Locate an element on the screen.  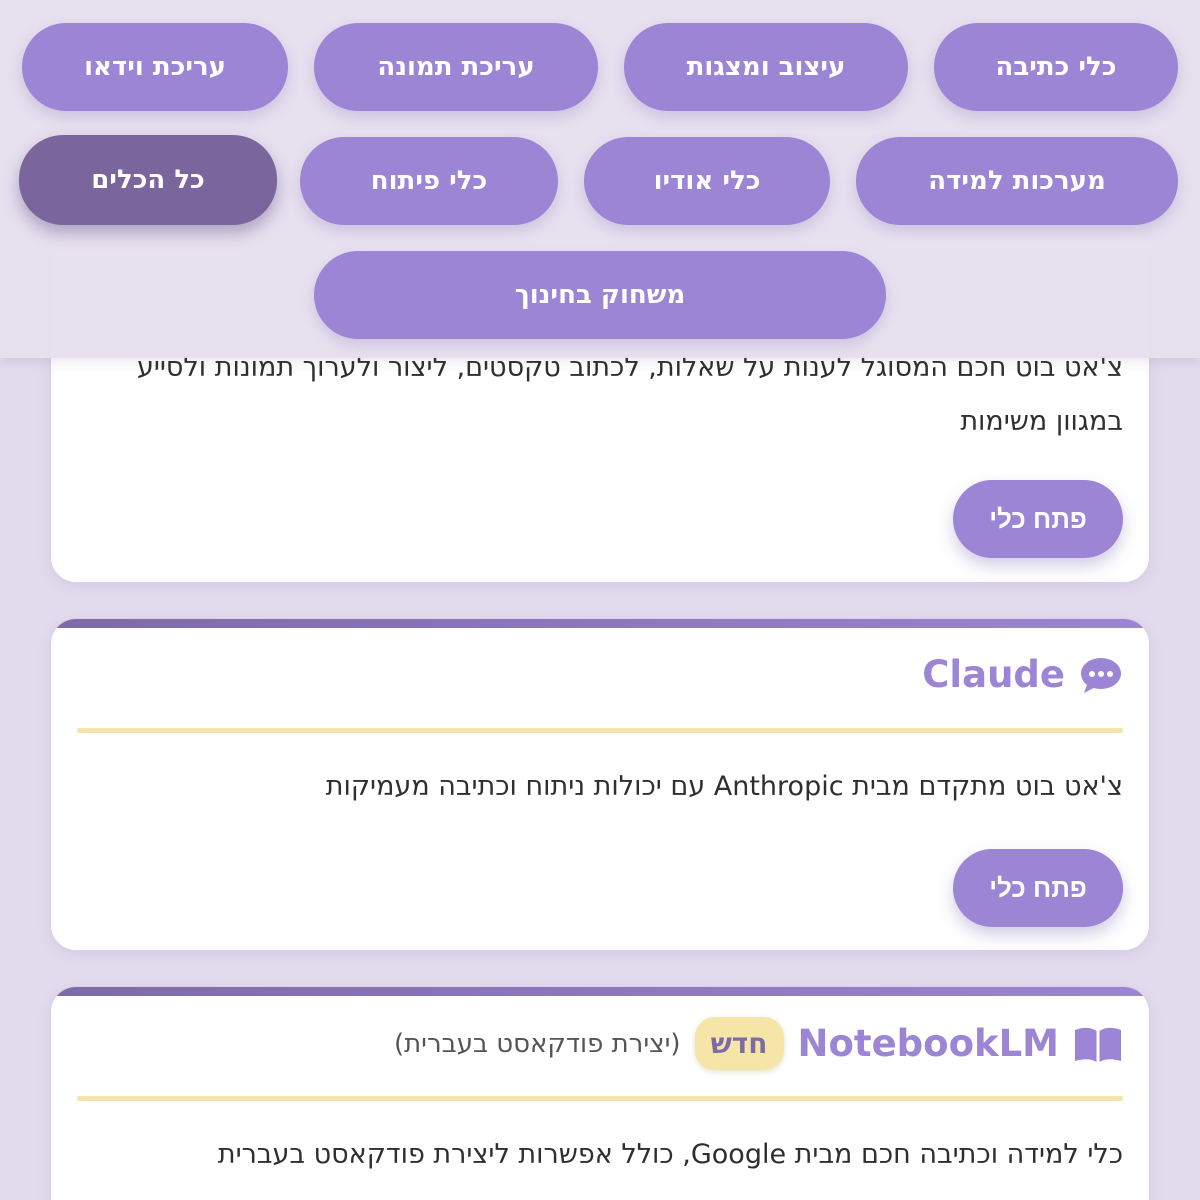
filter-design-presentations: עיצוב ומצגות is located at coordinates (766, 67).